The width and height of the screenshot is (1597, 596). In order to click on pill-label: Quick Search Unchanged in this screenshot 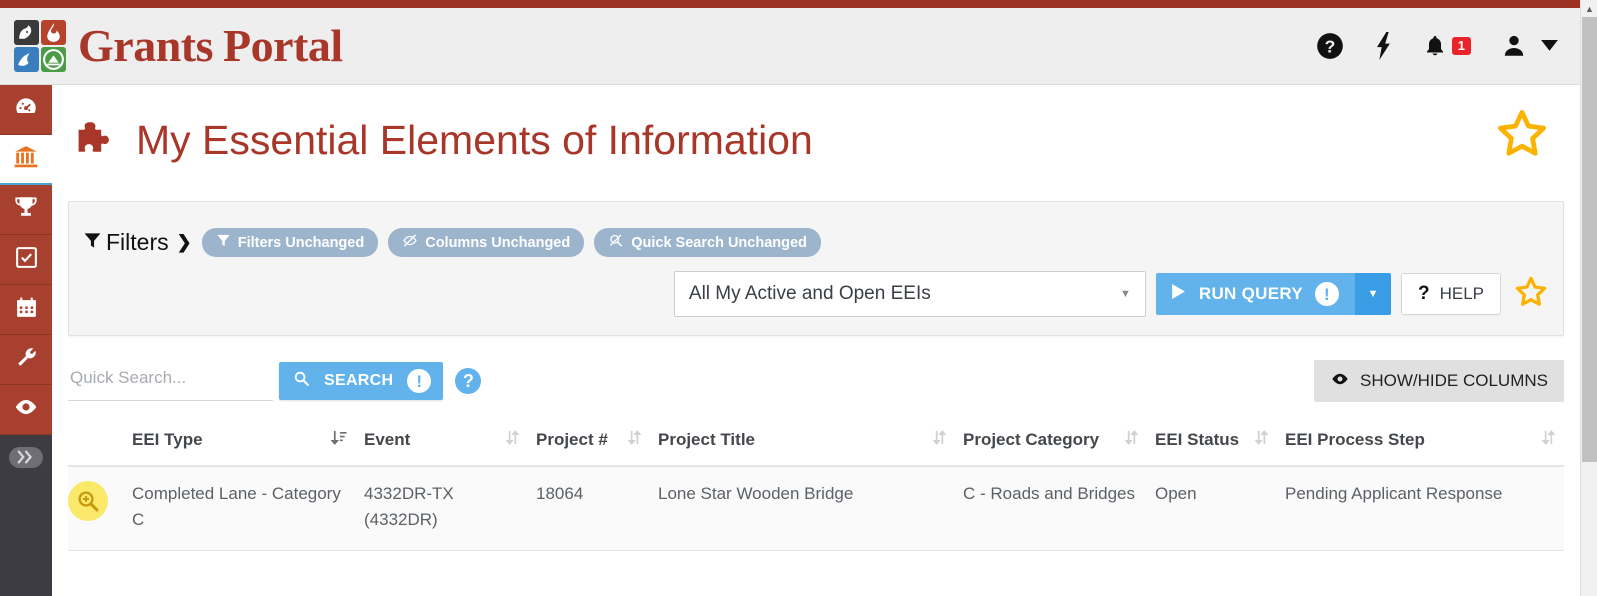, I will do `click(719, 242)`.